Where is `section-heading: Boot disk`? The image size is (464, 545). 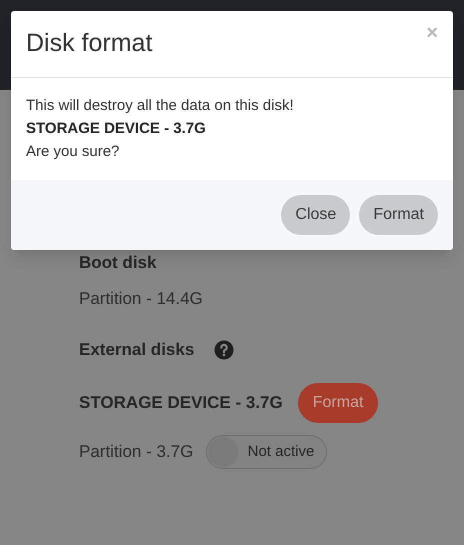
section-heading: Boot disk is located at coordinates (117, 263).